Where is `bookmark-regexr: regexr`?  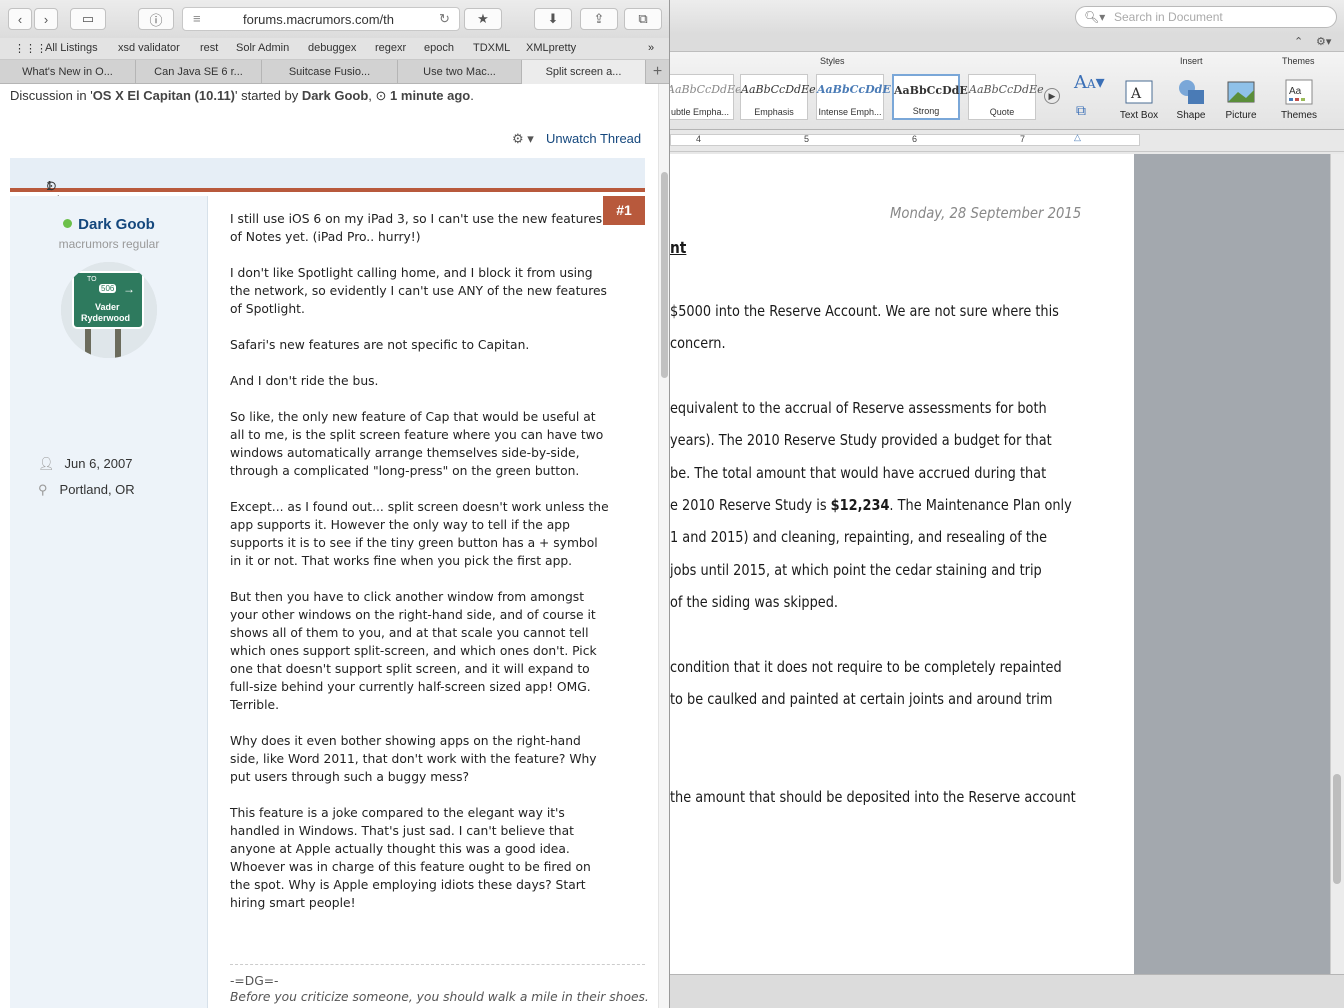 bookmark-regexr: regexr is located at coordinates (390, 48).